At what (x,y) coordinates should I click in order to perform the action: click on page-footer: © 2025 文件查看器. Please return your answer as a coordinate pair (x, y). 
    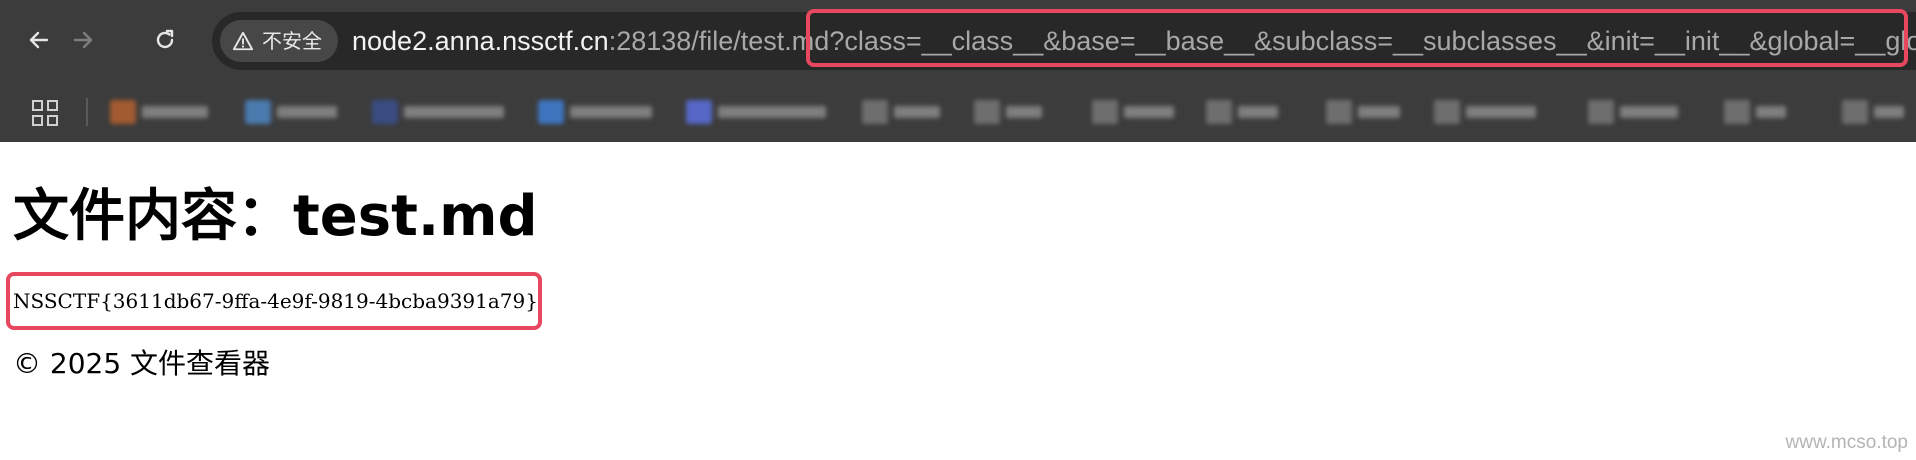
    Looking at the image, I should click on (142, 363).